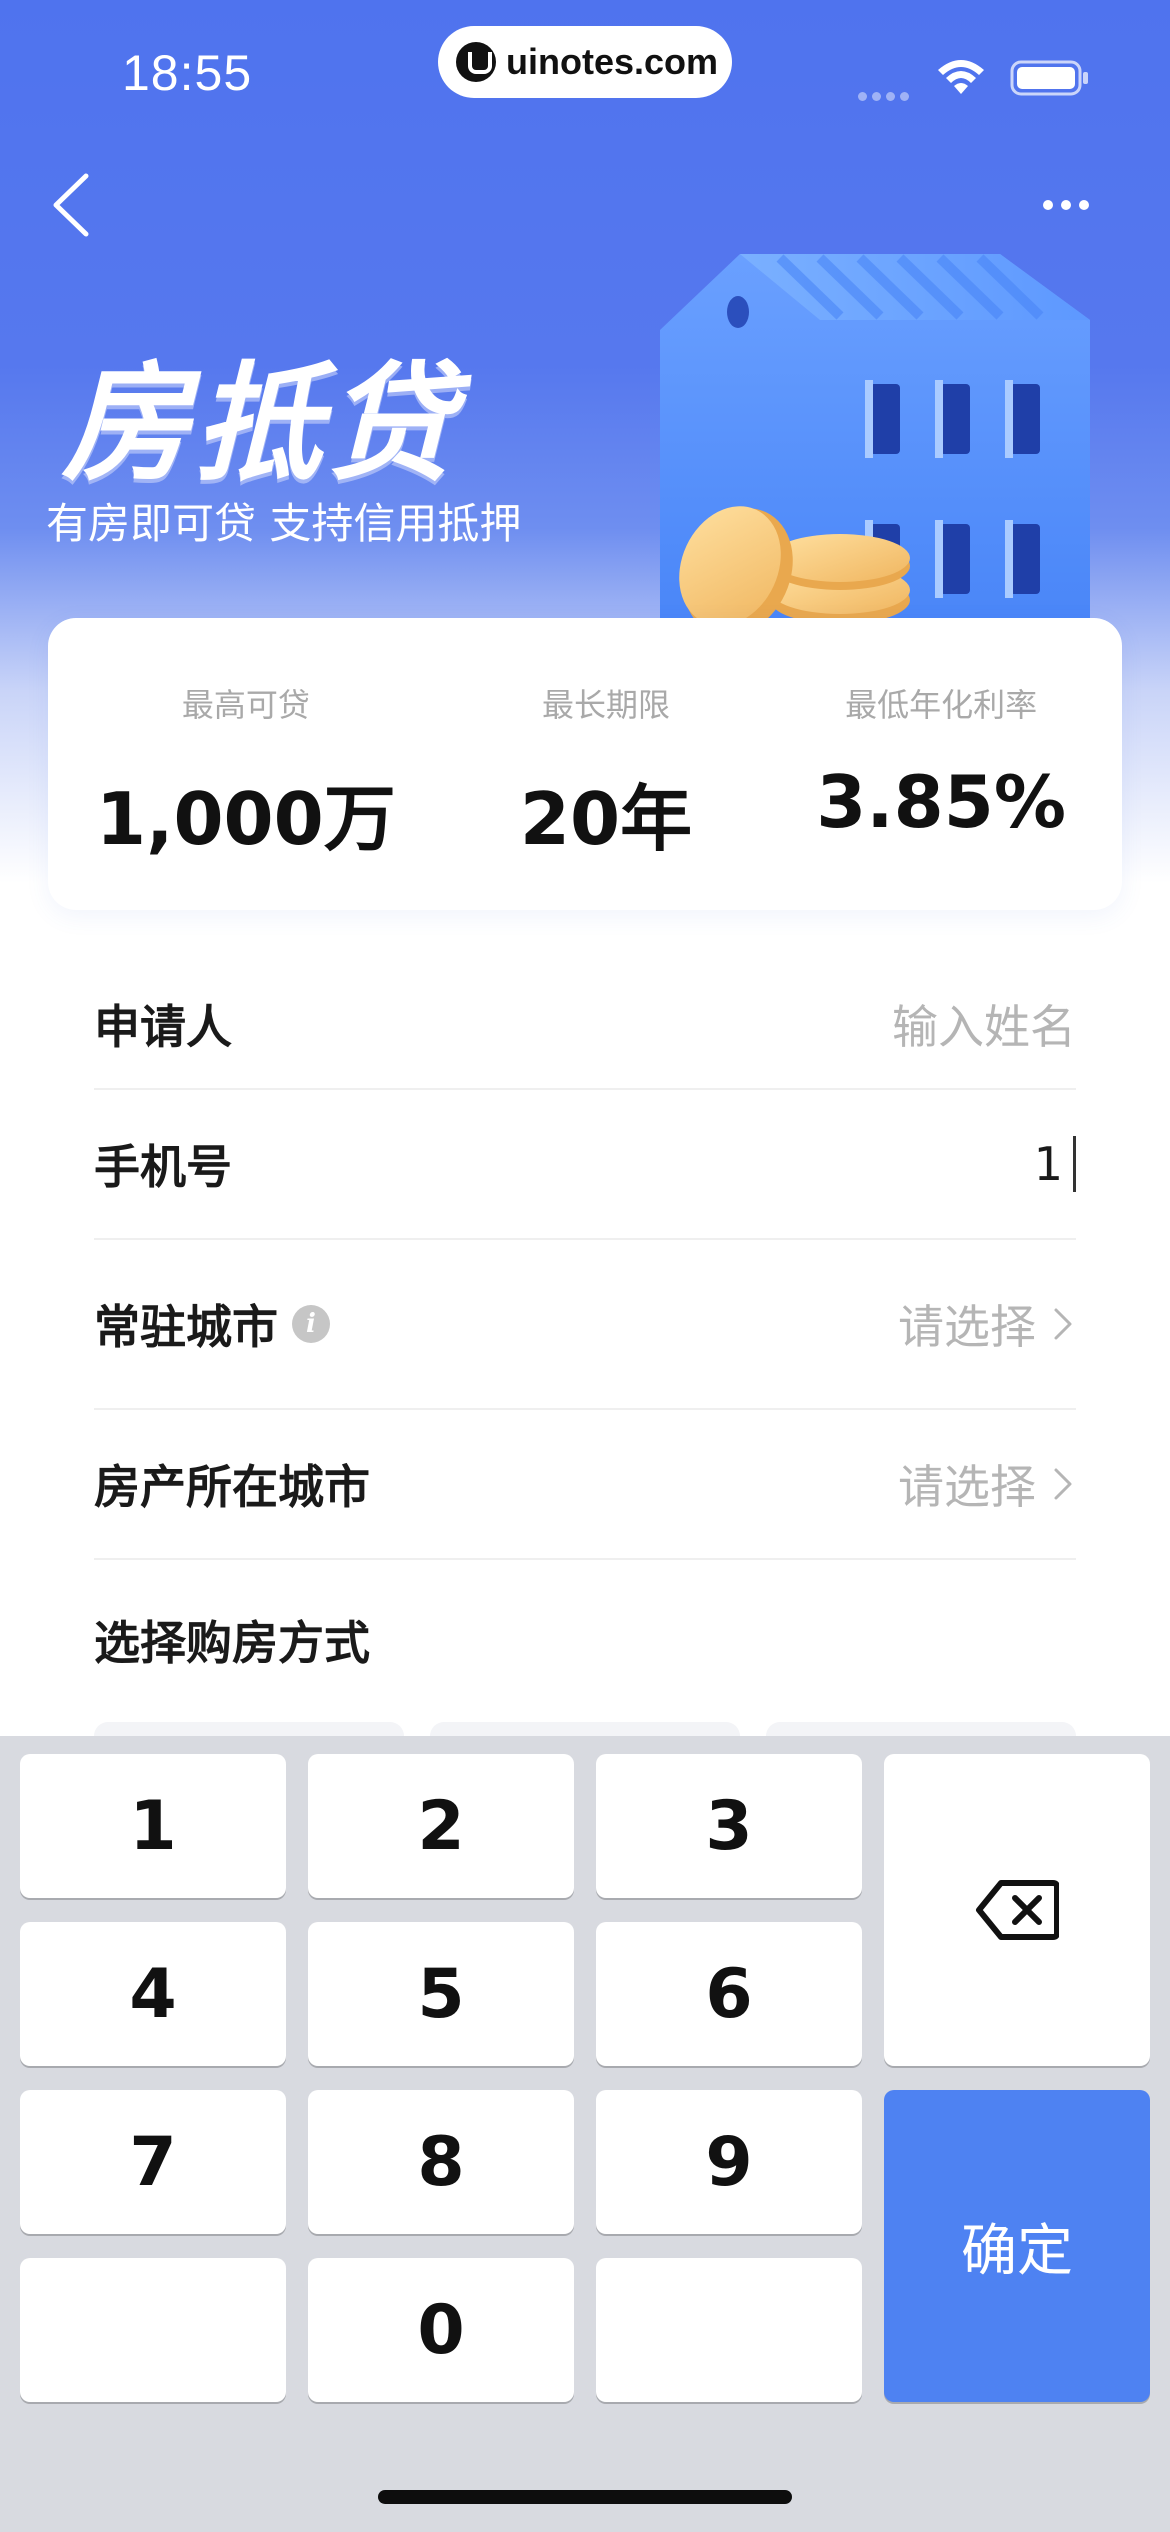 This screenshot has width=1170, height=2532. What do you see at coordinates (441, 1826) in the screenshot?
I see `key-2: 2` at bounding box center [441, 1826].